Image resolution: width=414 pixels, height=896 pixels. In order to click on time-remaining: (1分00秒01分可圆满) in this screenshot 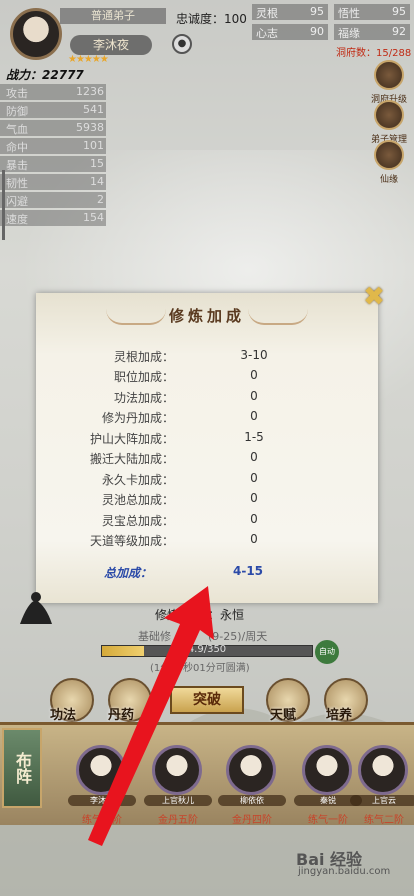, I will do `click(200, 668)`.